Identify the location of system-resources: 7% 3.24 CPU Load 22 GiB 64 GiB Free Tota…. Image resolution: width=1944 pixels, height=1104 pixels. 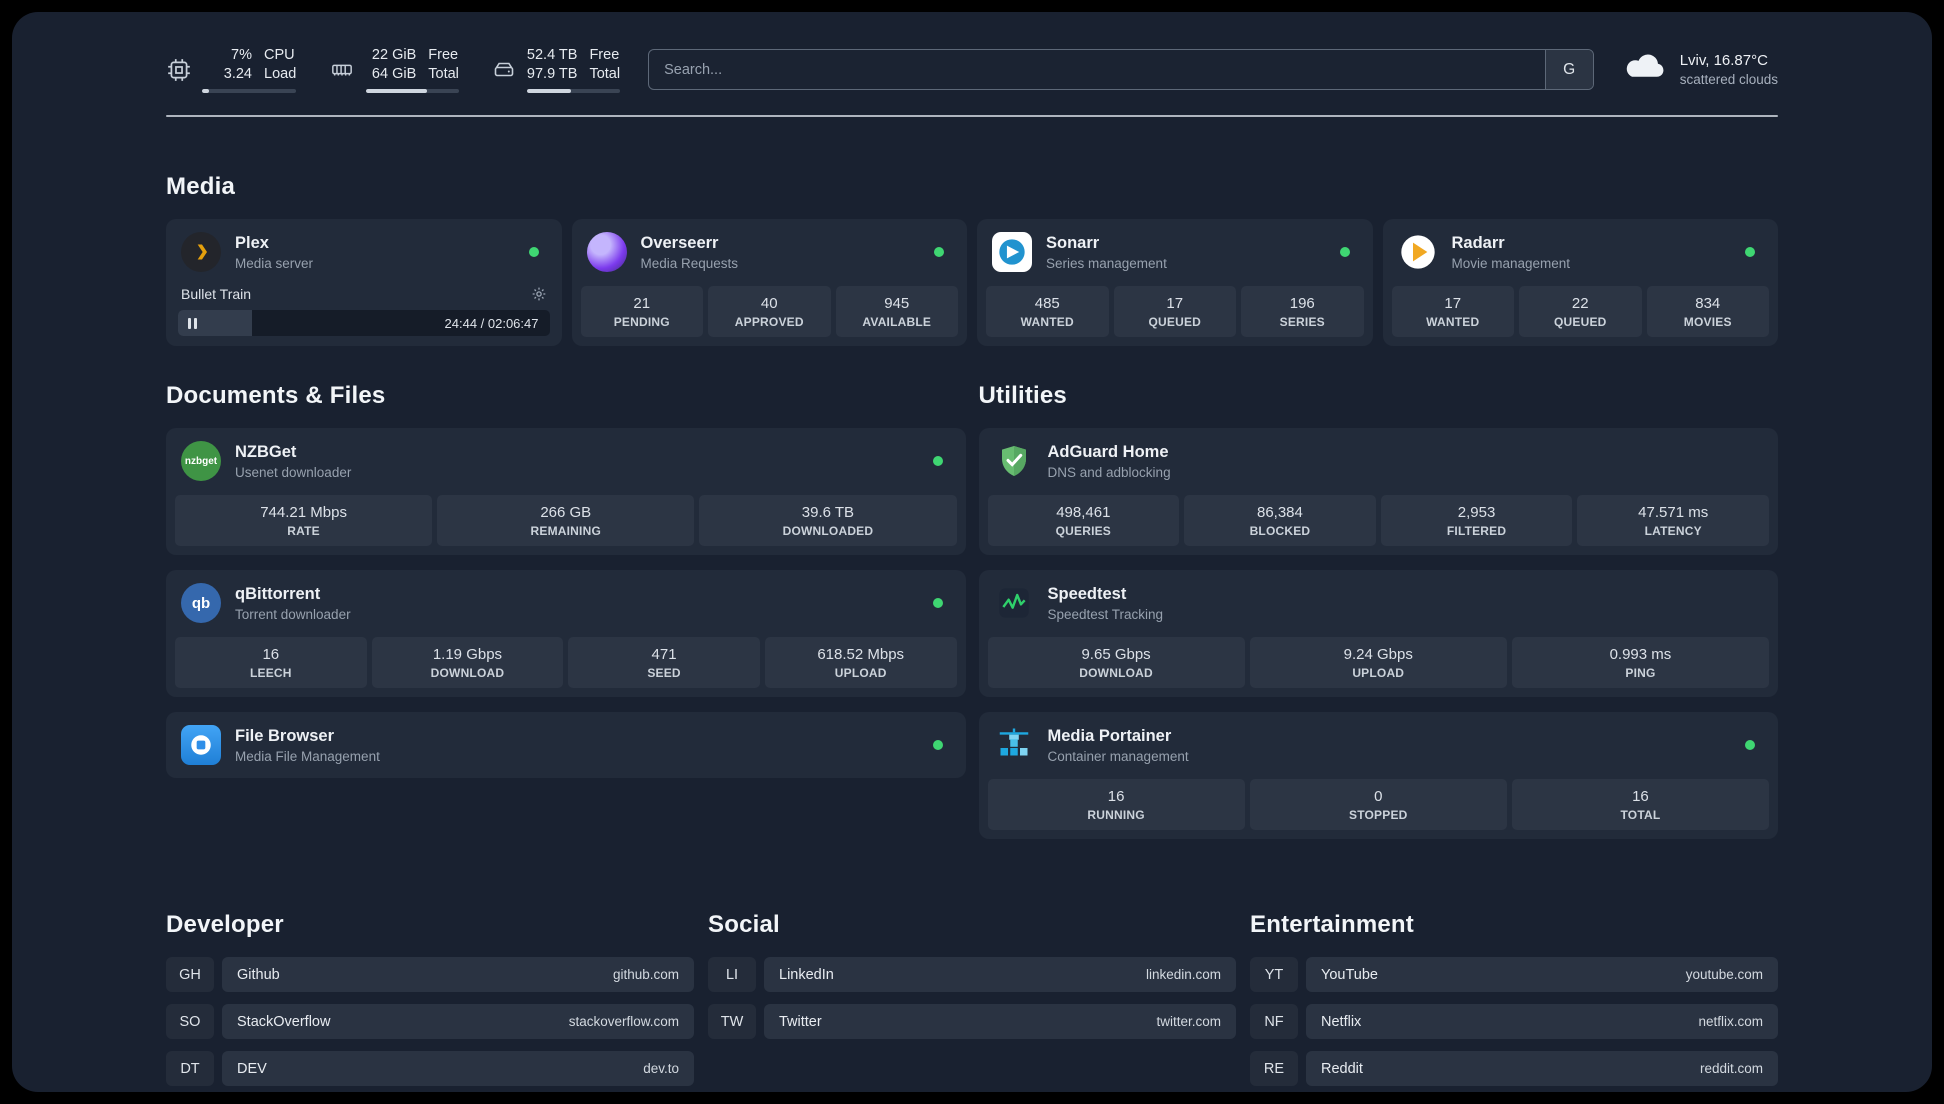
(393, 70).